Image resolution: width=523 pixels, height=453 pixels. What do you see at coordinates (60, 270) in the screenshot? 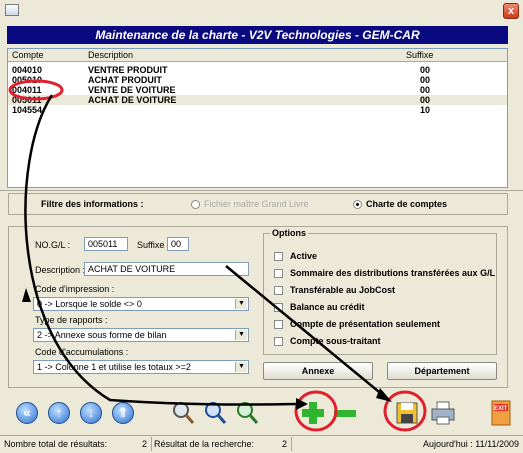
I see `description-label: Description :` at bounding box center [60, 270].